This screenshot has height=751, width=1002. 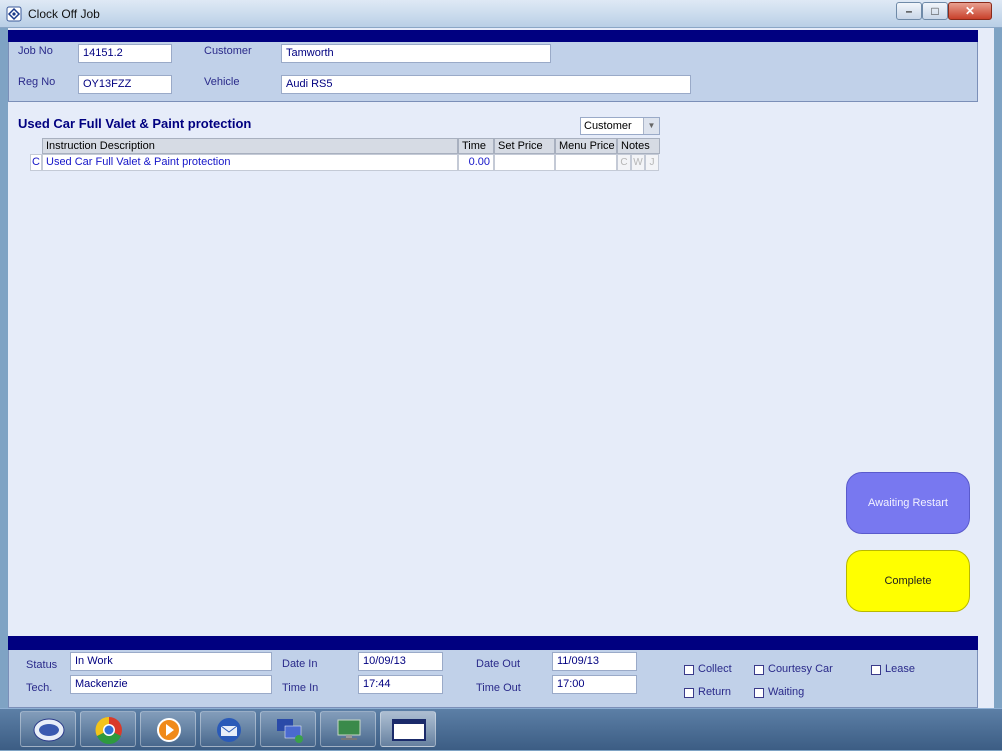 What do you see at coordinates (250, 162) in the screenshot?
I see `description-cell: Used Car Full Valet & Paint protection` at bounding box center [250, 162].